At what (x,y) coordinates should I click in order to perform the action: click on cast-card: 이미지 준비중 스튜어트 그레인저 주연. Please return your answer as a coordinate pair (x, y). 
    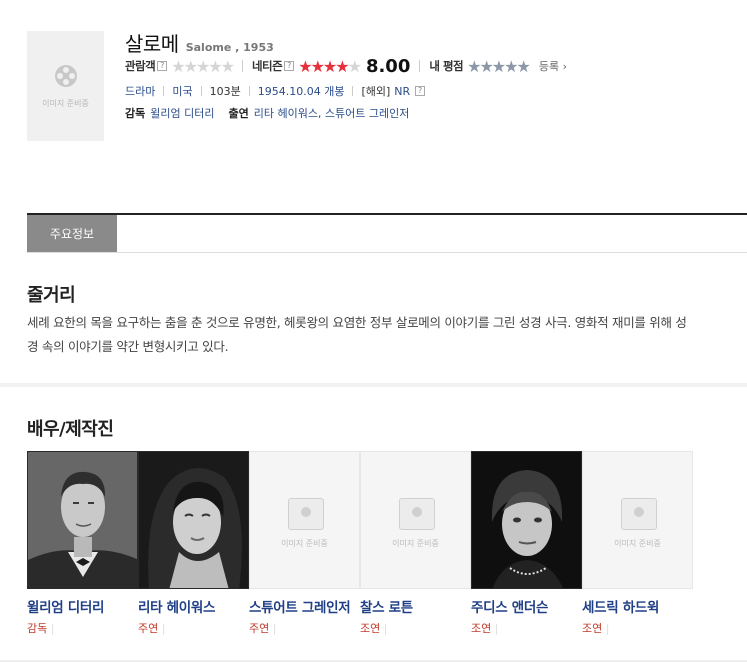
    Looking at the image, I should click on (304, 543).